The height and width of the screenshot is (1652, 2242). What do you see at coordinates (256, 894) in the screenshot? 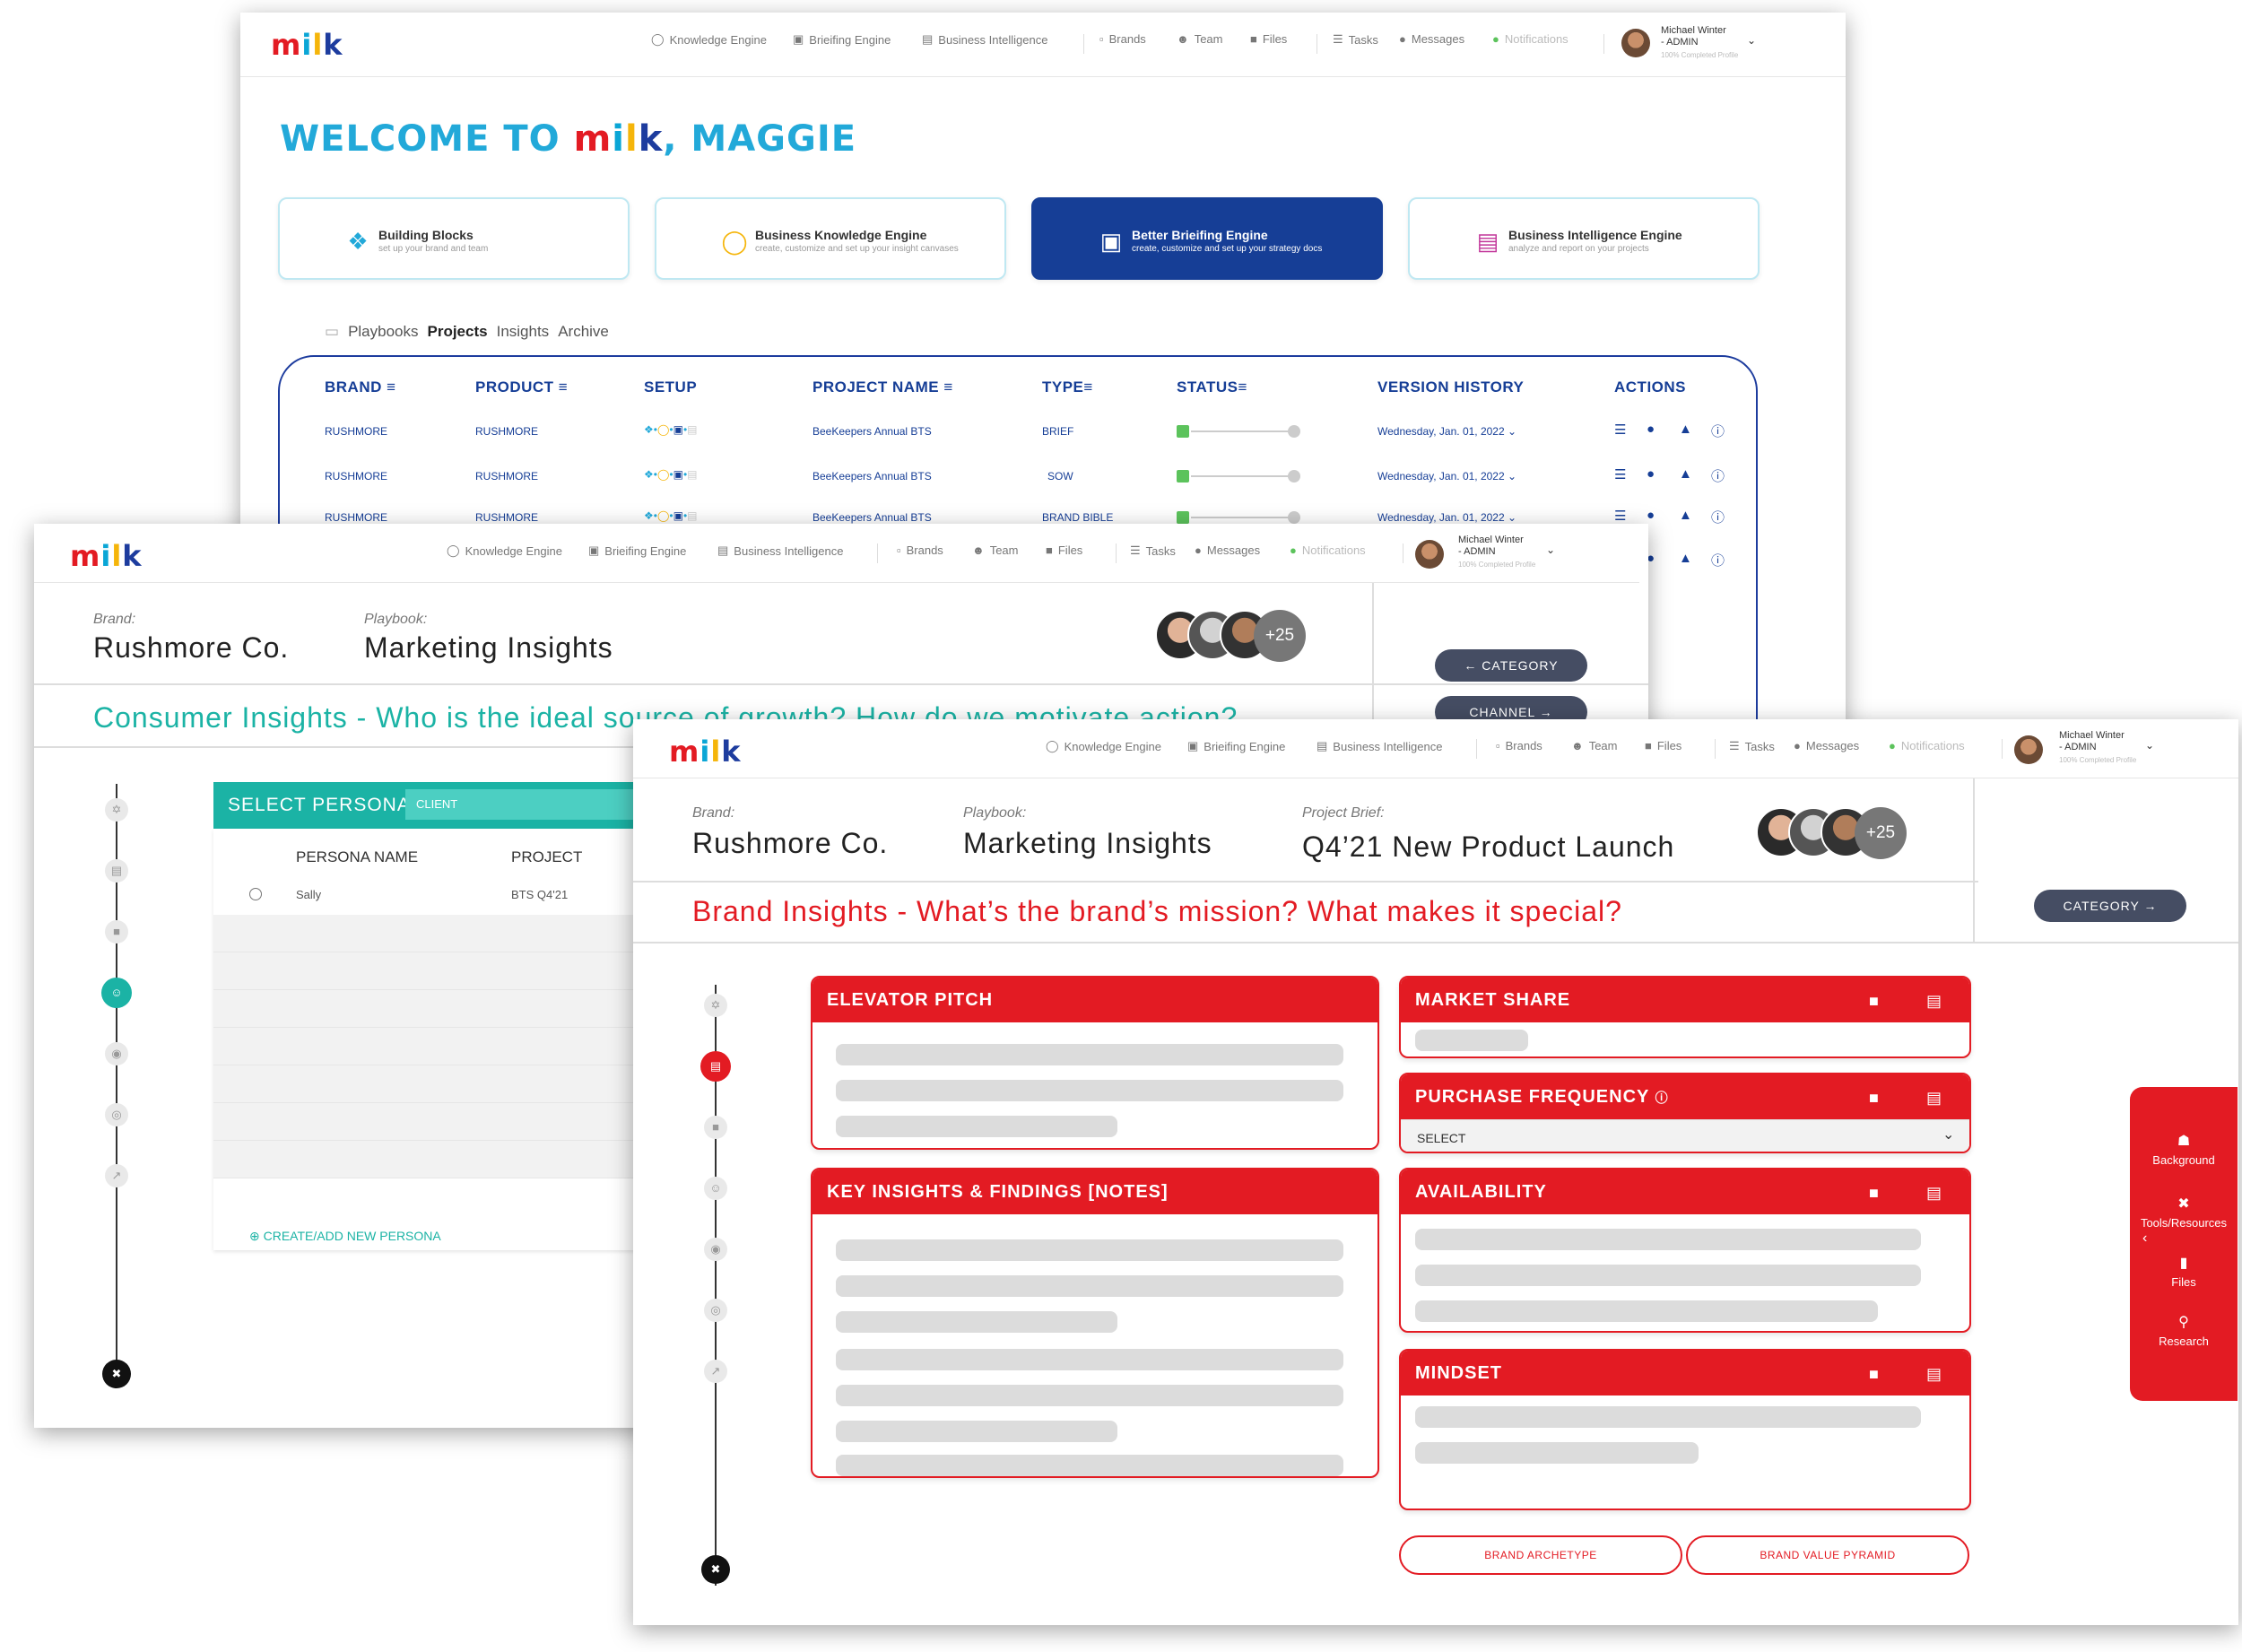
I see `persona-radio` at bounding box center [256, 894].